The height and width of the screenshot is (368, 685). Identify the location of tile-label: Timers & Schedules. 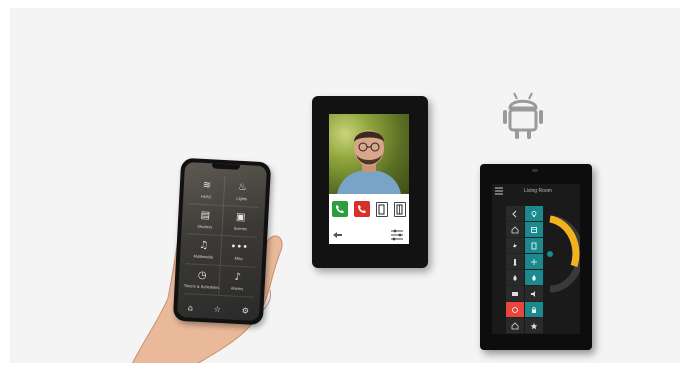
(201, 286).